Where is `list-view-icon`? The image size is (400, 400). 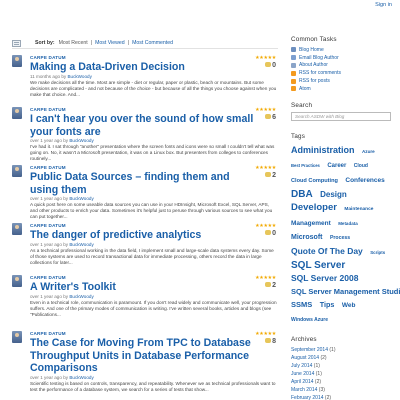
list-view-icon is located at coordinates (16, 43).